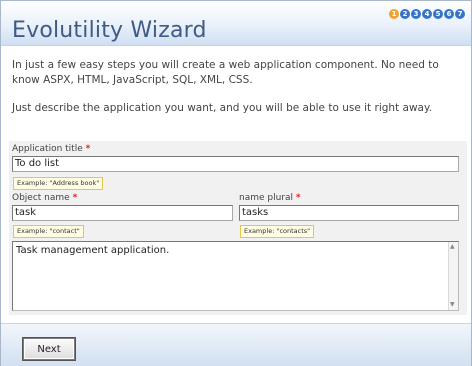  I want to click on next-button: Next, so click(49, 349).